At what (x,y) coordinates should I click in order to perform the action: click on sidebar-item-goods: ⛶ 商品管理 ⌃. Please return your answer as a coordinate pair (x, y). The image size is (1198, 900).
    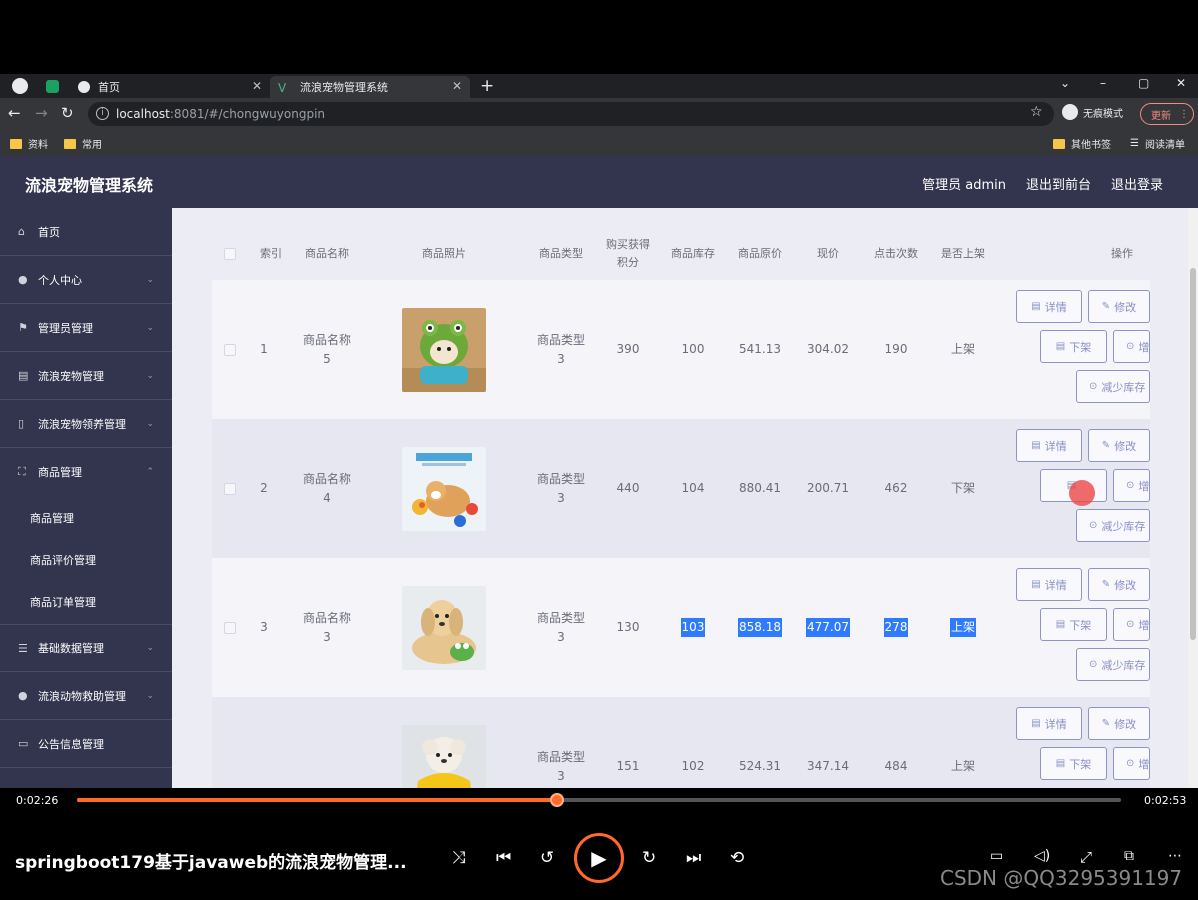
    Looking at the image, I should click on (86, 472).